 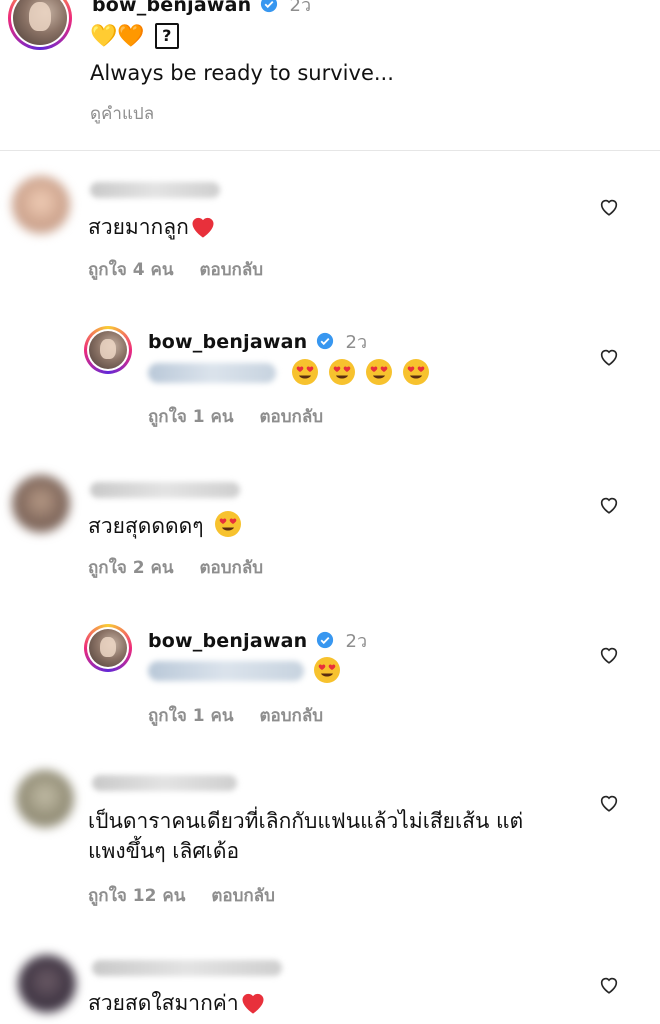 What do you see at coordinates (122, 113) in the screenshot?
I see `translate-link: ดูคำแปล` at bounding box center [122, 113].